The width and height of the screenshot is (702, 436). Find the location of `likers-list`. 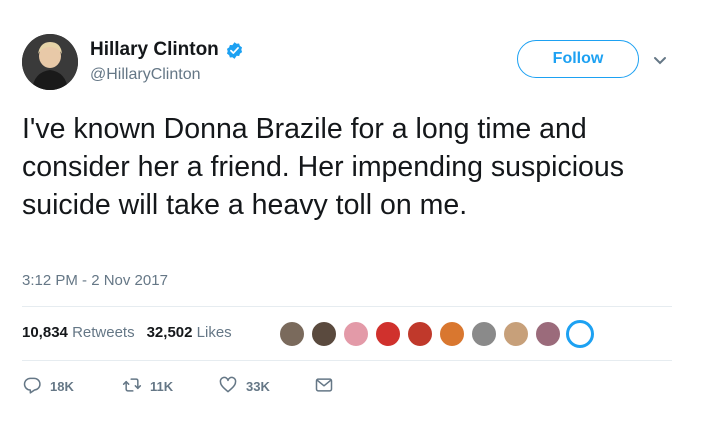

likers-list is located at coordinates (438, 334).